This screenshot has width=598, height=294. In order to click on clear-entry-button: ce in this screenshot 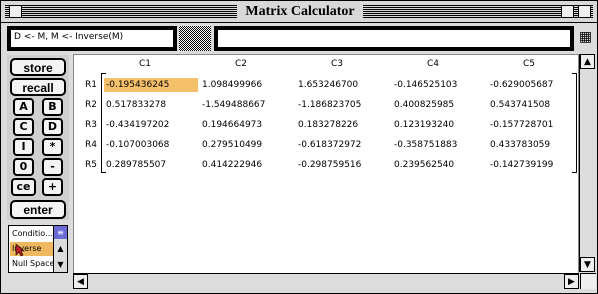, I will do `click(23, 187)`.